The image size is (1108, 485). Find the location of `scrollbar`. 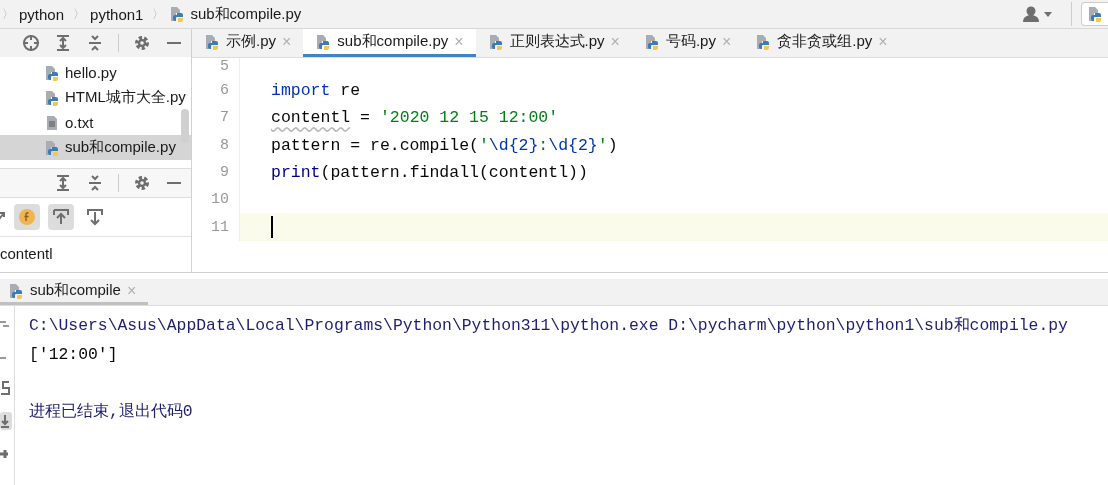

scrollbar is located at coordinates (185, 126).